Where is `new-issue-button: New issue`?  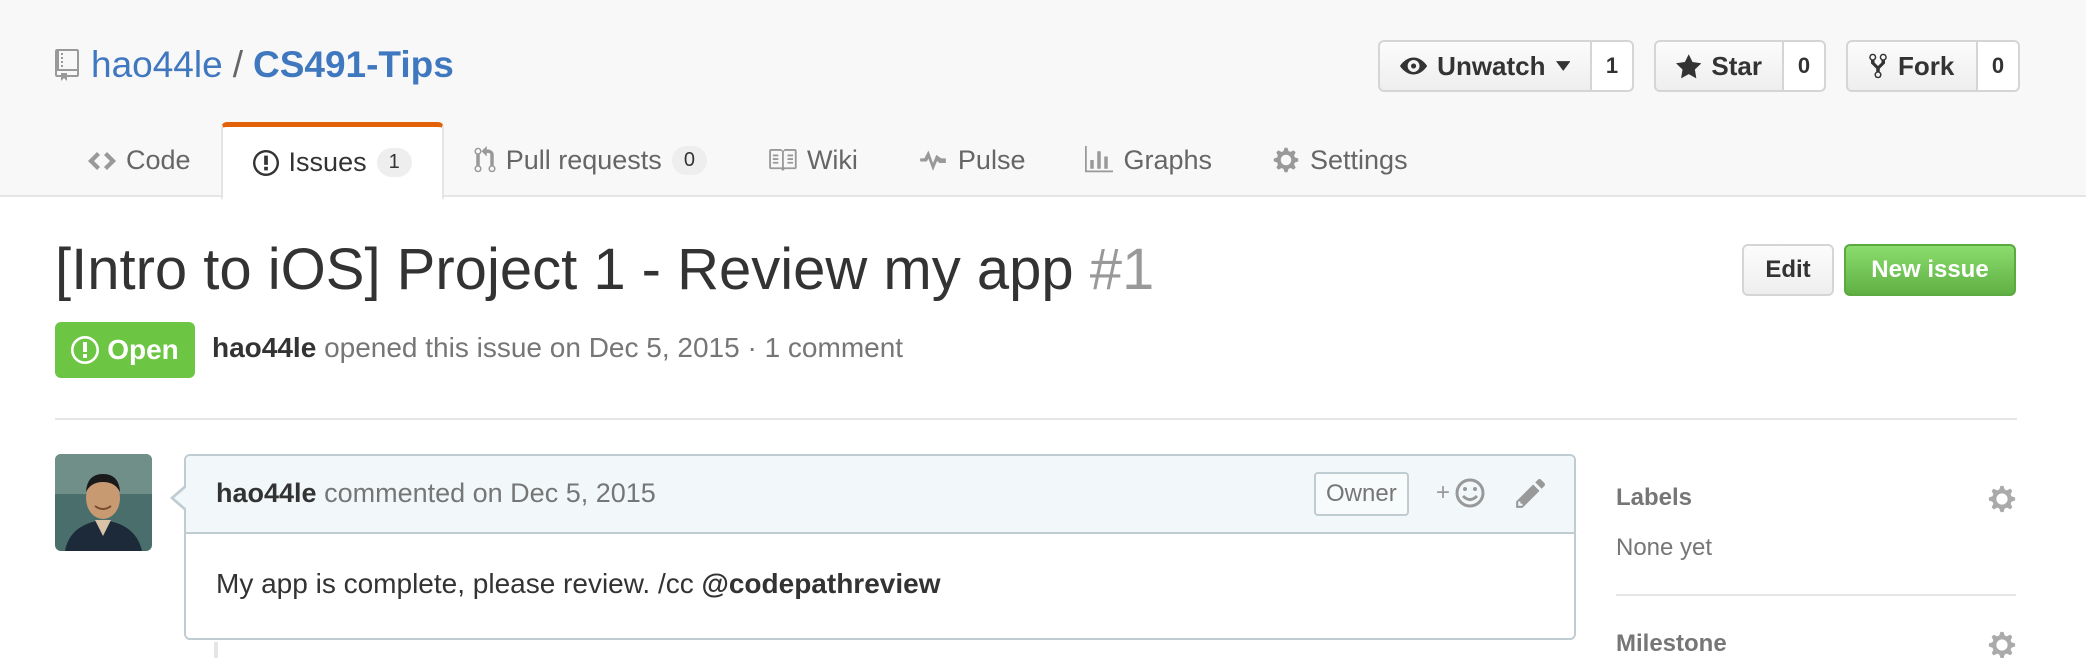
new-issue-button: New issue is located at coordinates (1930, 270).